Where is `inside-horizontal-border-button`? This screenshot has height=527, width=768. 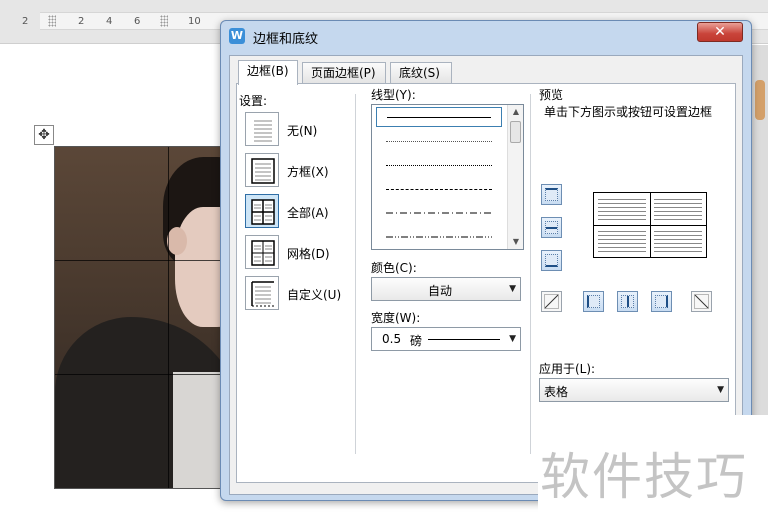
inside-horizontal-border-button is located at coordinates (551, 227).